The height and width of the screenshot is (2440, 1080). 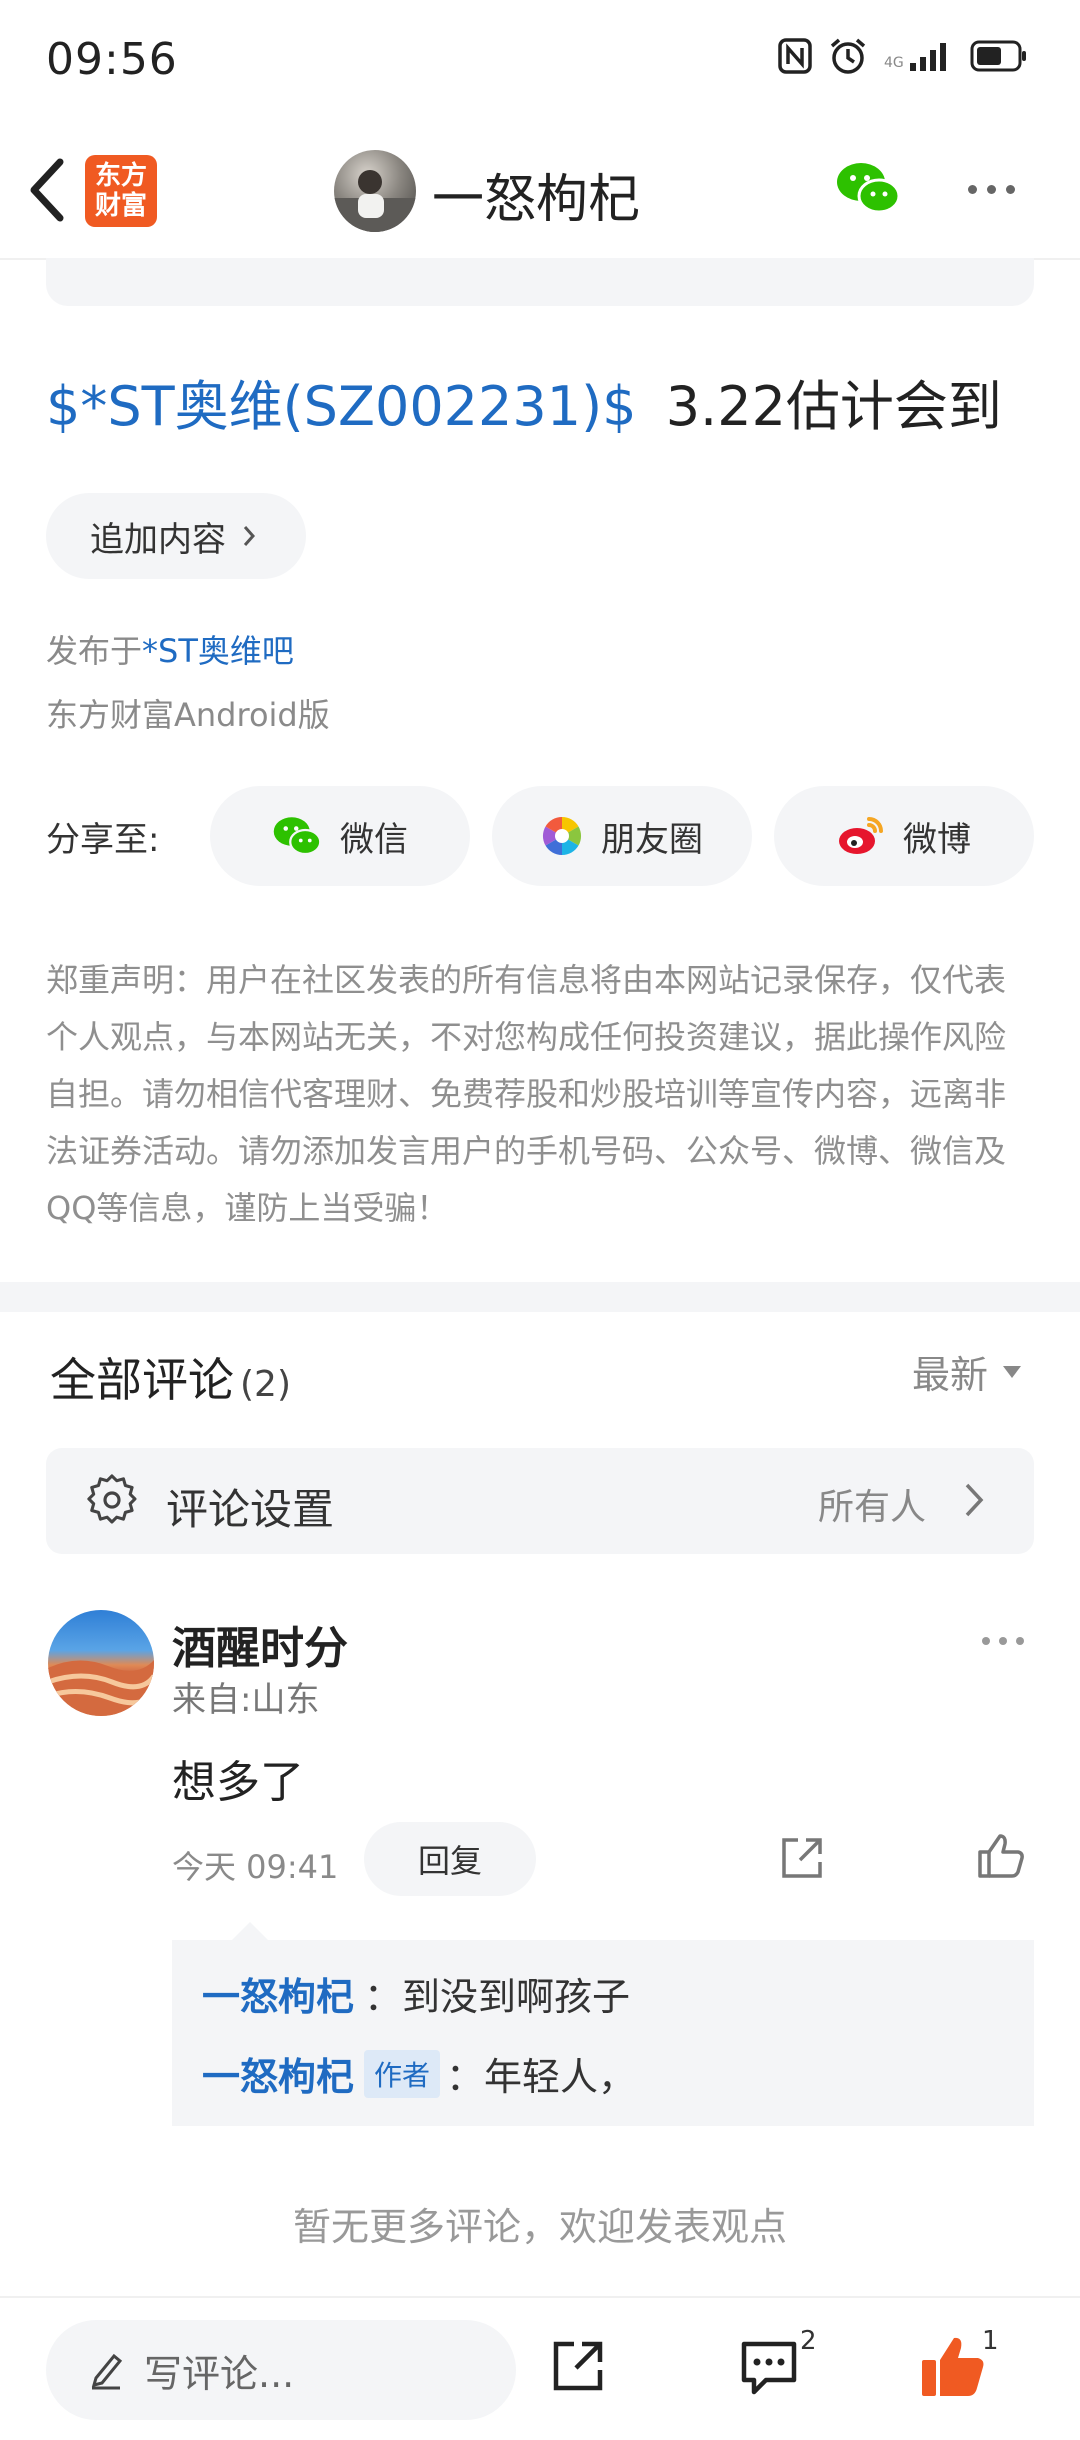 I want to click on sort-dropdown: 最新, so click(x=967, y=1371).